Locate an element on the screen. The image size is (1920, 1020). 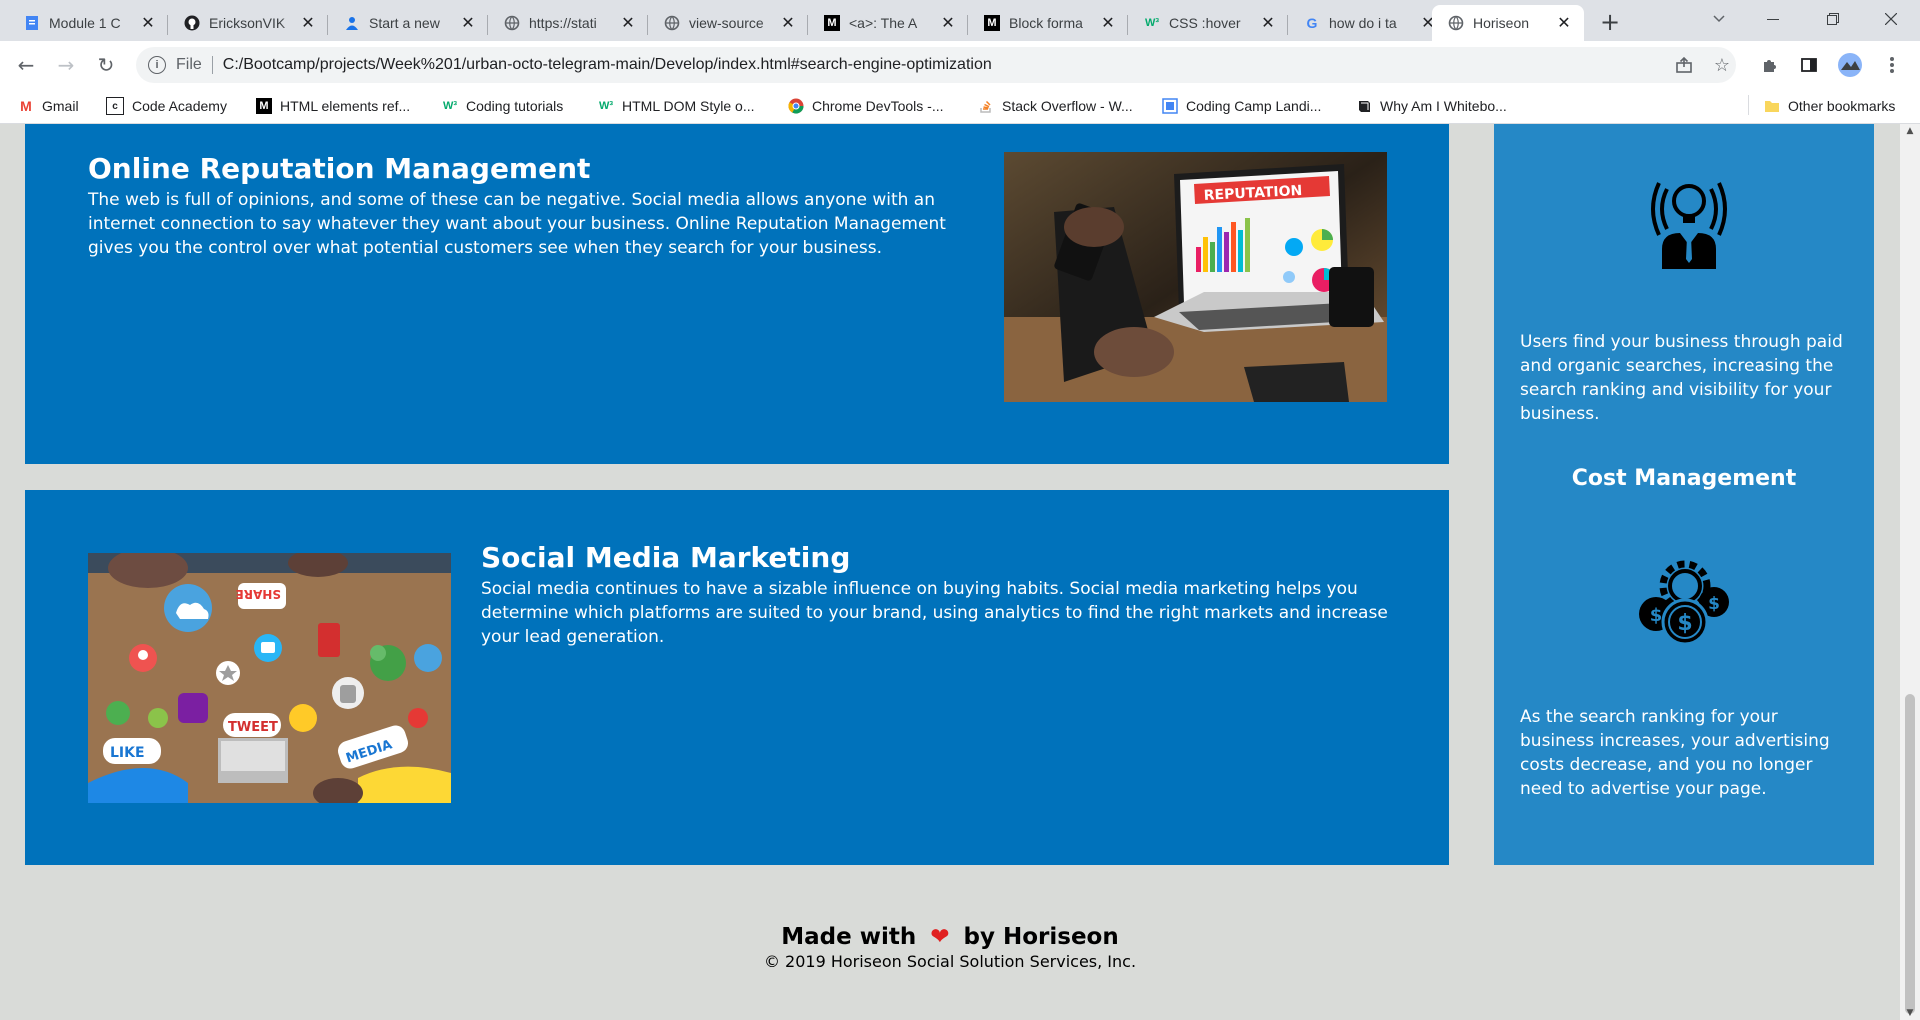
bookmark-star-icon: ☆ is located at coordinates (1722, 65).